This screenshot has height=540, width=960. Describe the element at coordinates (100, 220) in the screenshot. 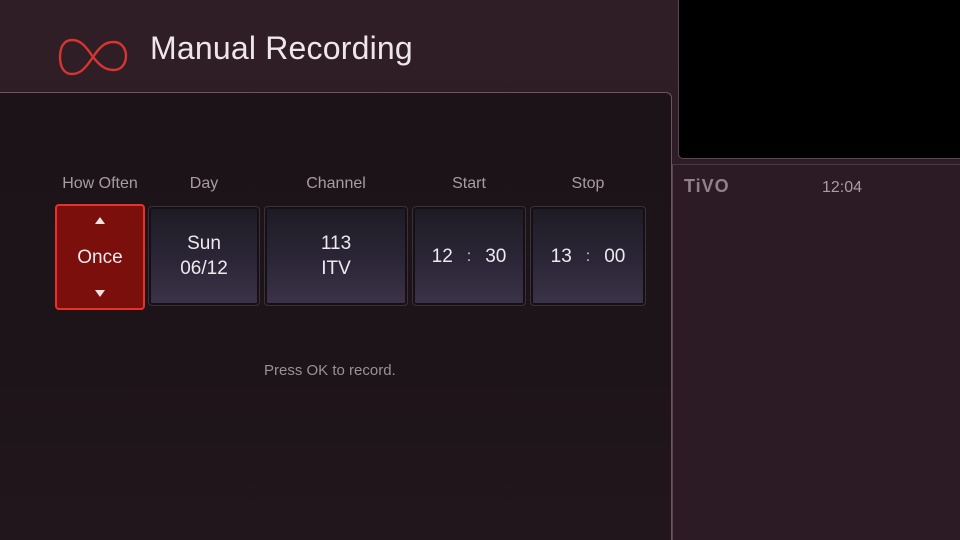

I see `arrow-up-icon` at that location.